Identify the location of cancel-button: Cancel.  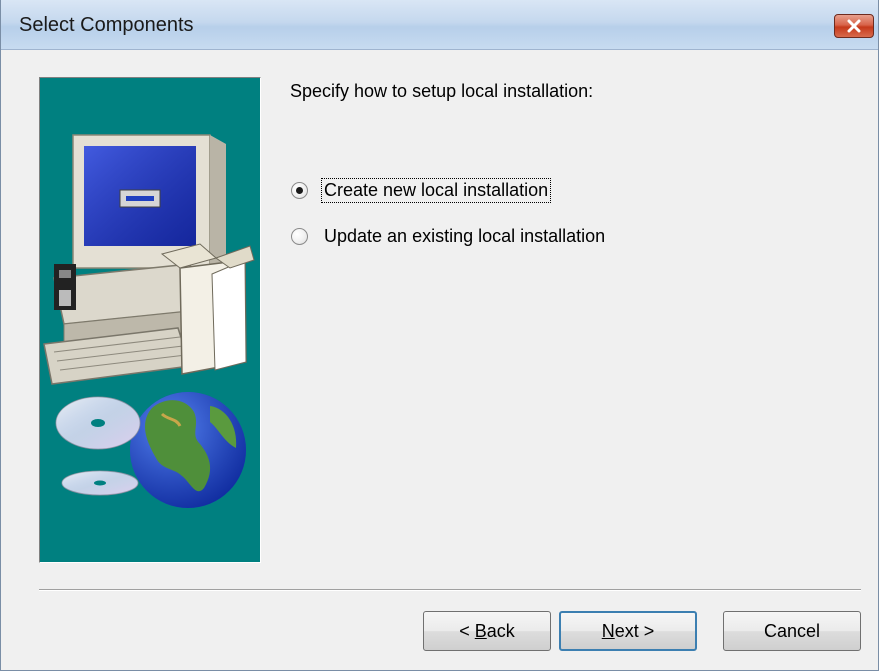
(792, 631).